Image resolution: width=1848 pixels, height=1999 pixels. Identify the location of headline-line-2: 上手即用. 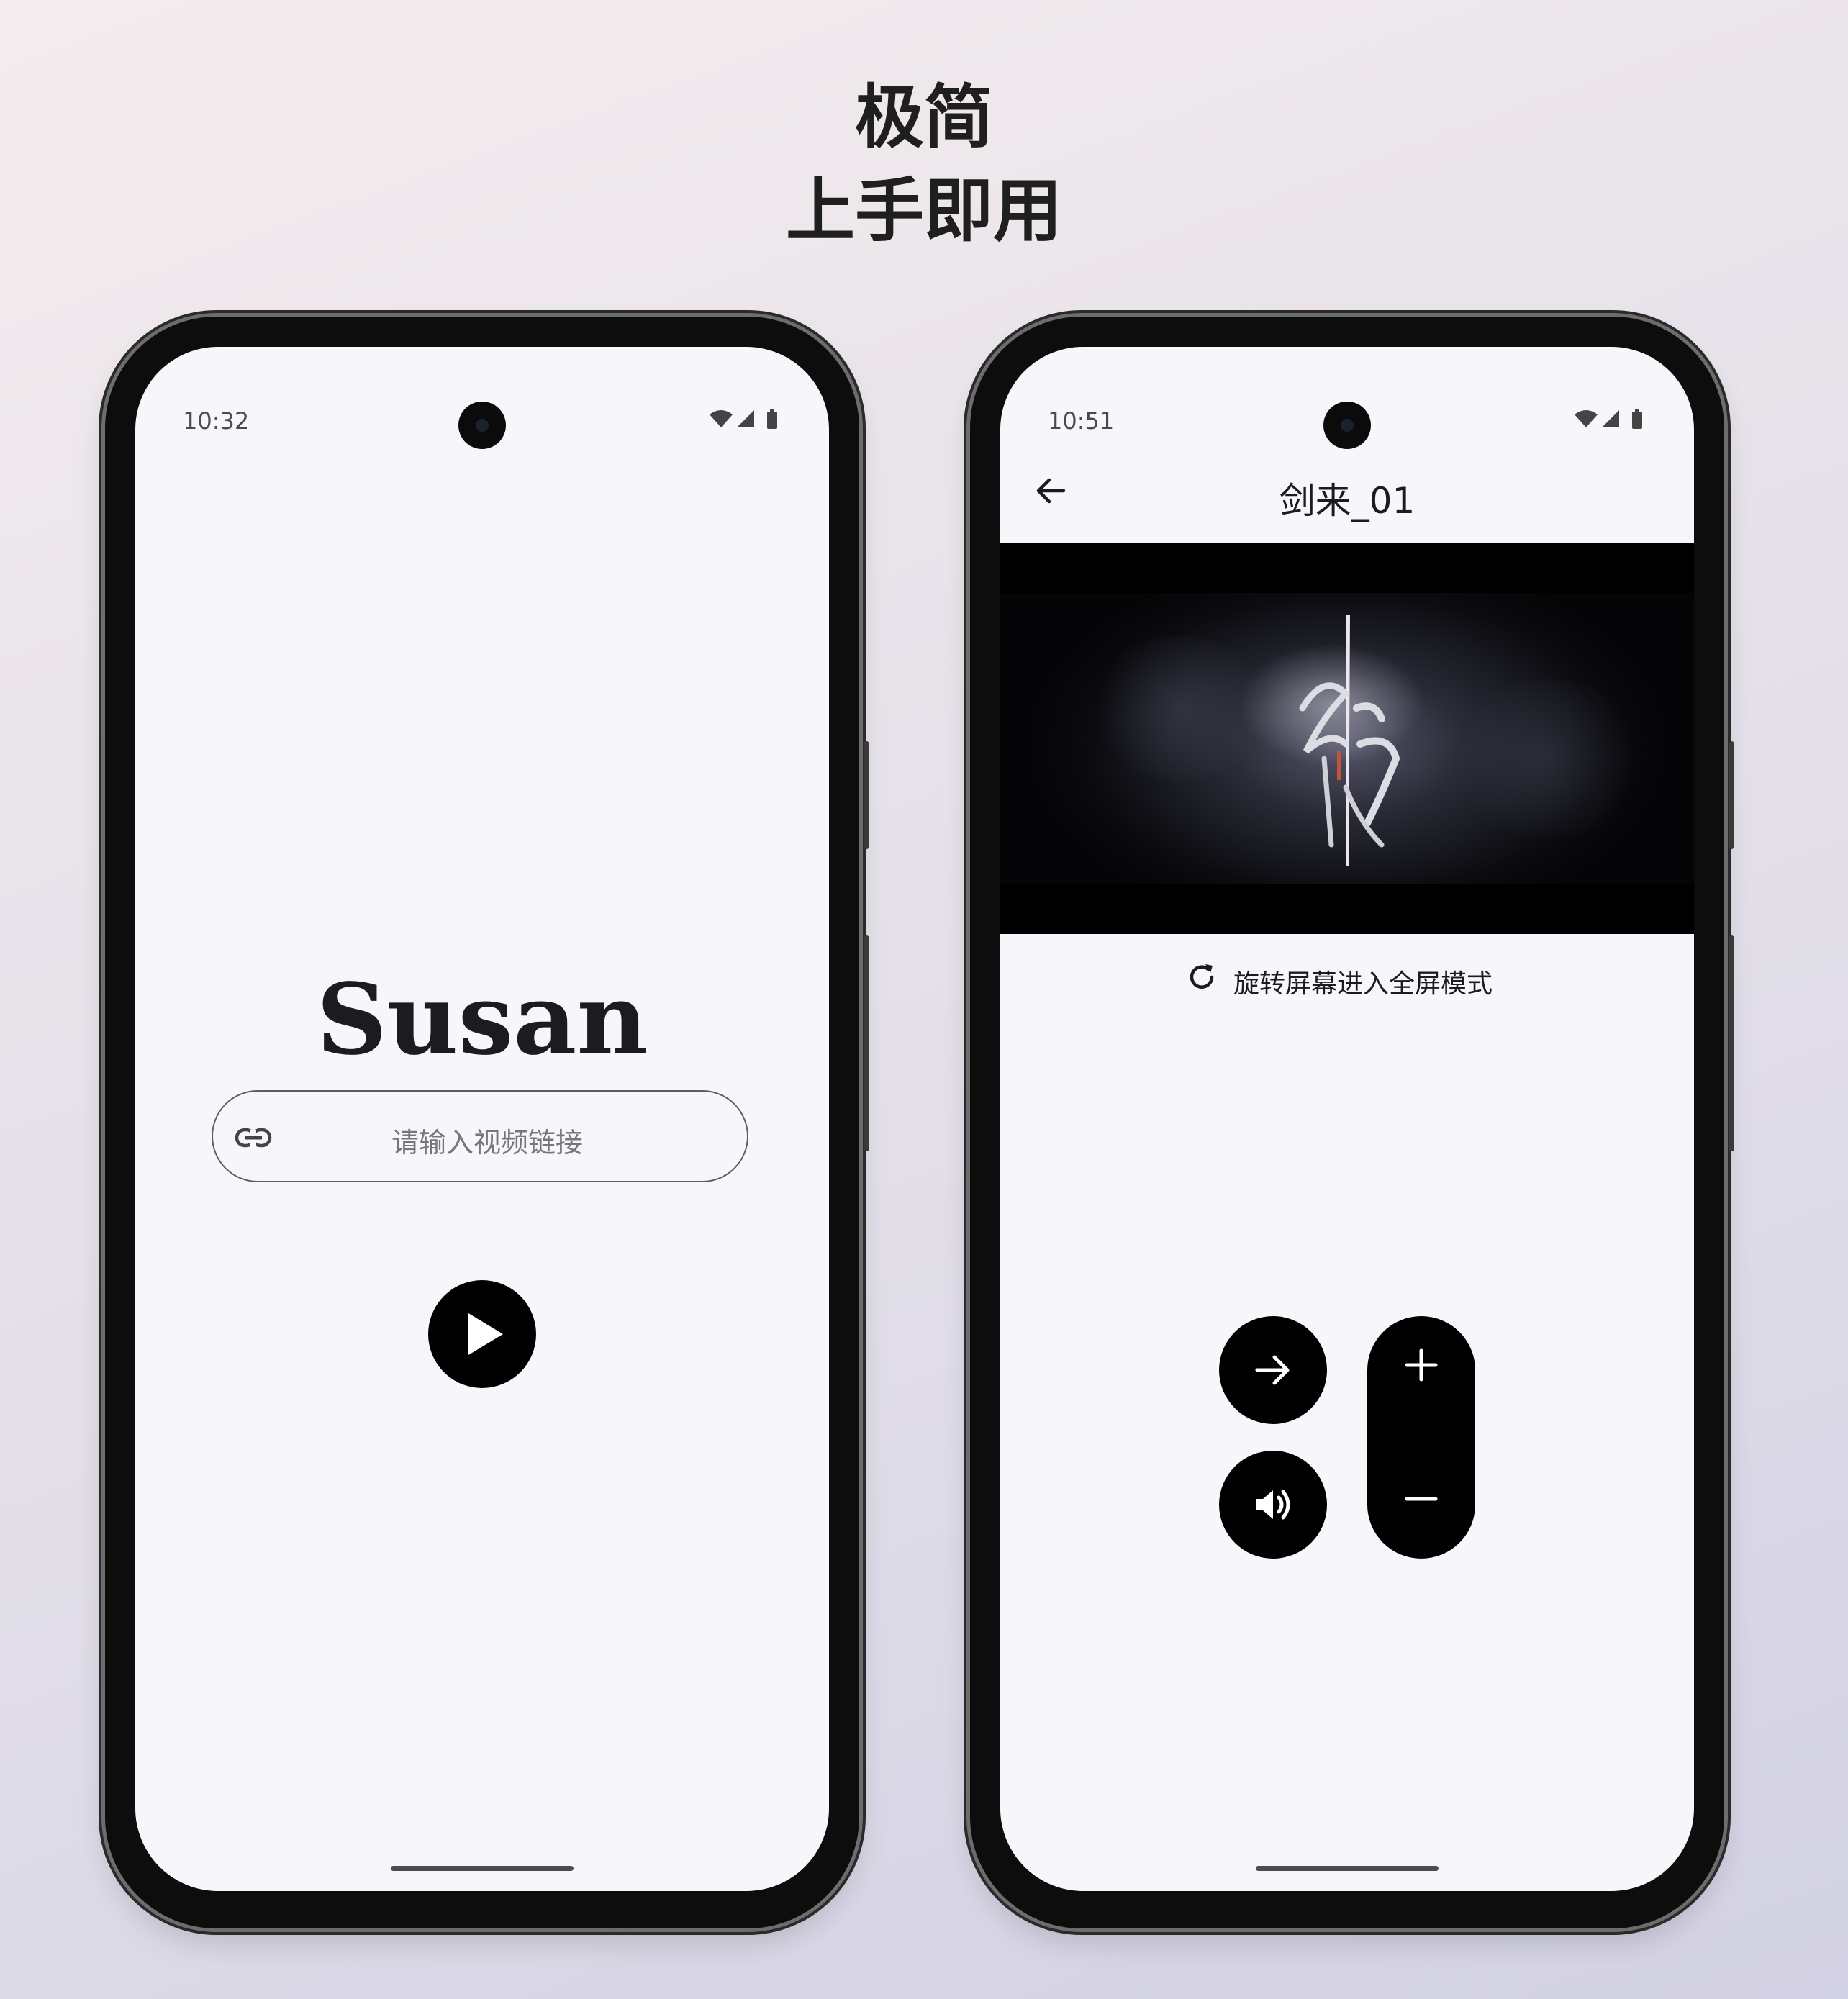
(924, 211).